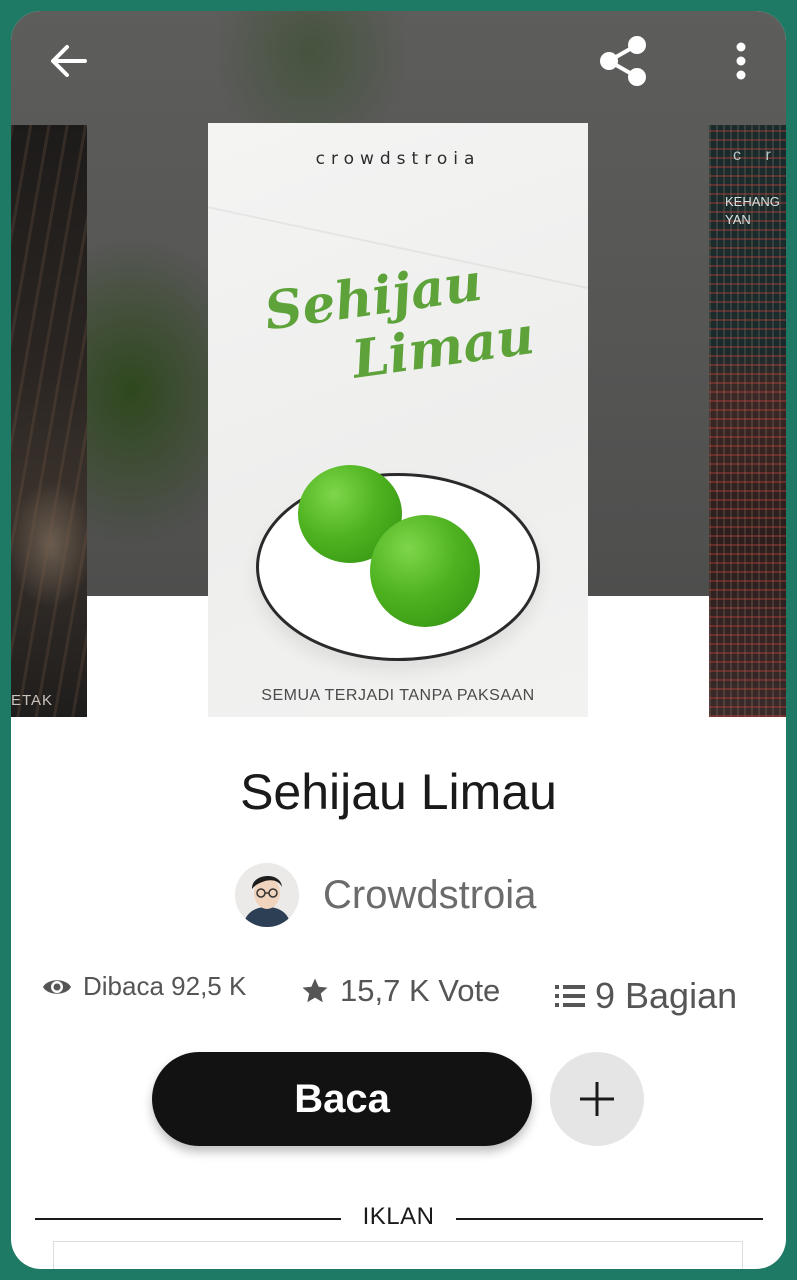  I want to click on ad-container, so click(398, 1255).